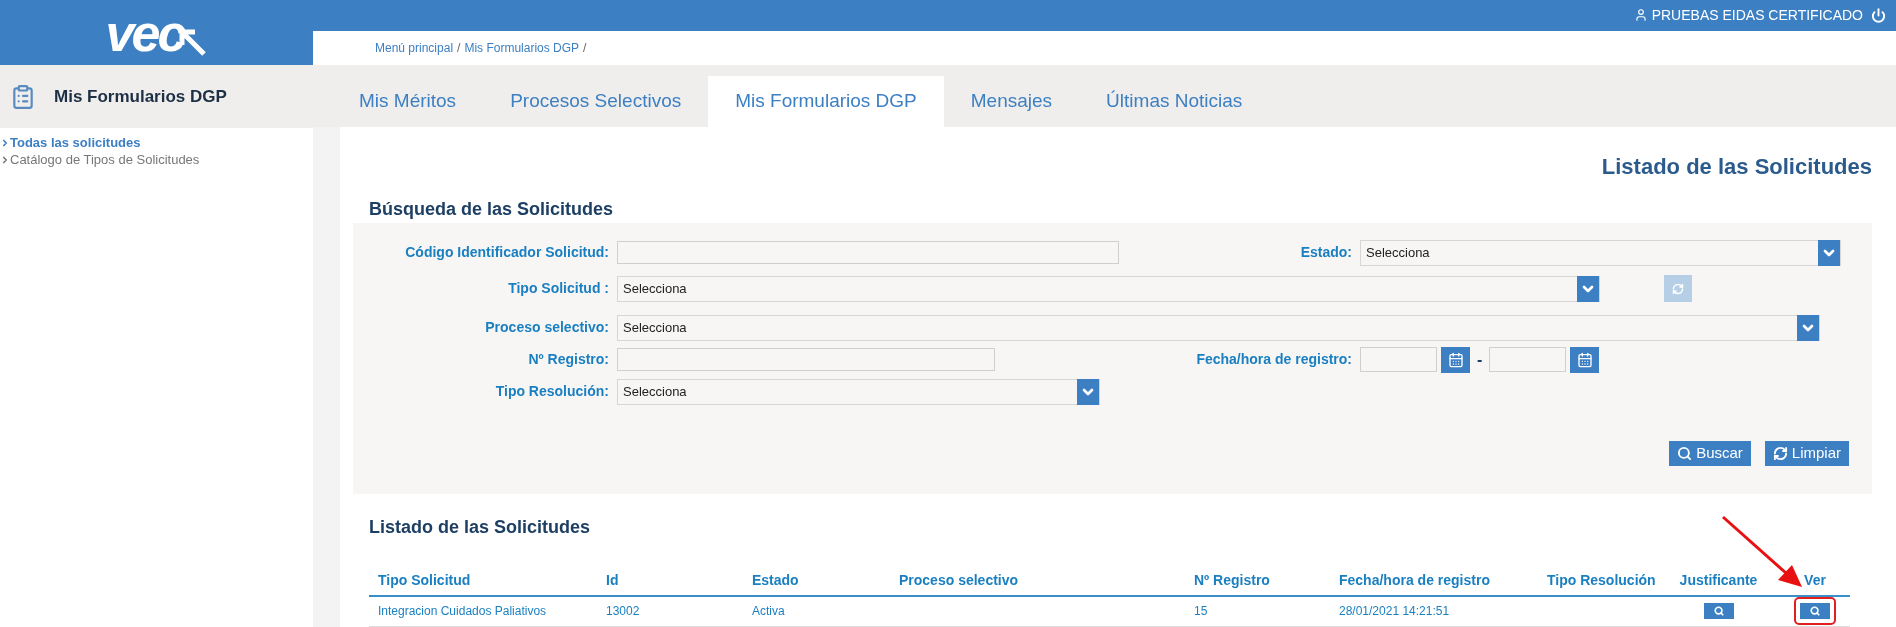 The image size is (1896, 627). I want to click on table-cell-text: 28/01/2021 14:21:51, so click(1394, 612).